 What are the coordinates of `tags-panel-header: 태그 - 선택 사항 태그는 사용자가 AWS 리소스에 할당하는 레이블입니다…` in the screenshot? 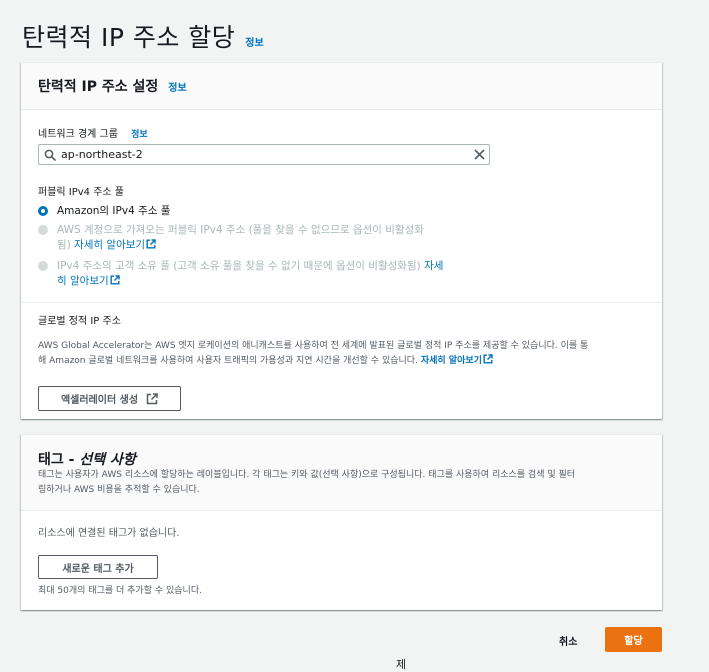 It's located at (341, 473).